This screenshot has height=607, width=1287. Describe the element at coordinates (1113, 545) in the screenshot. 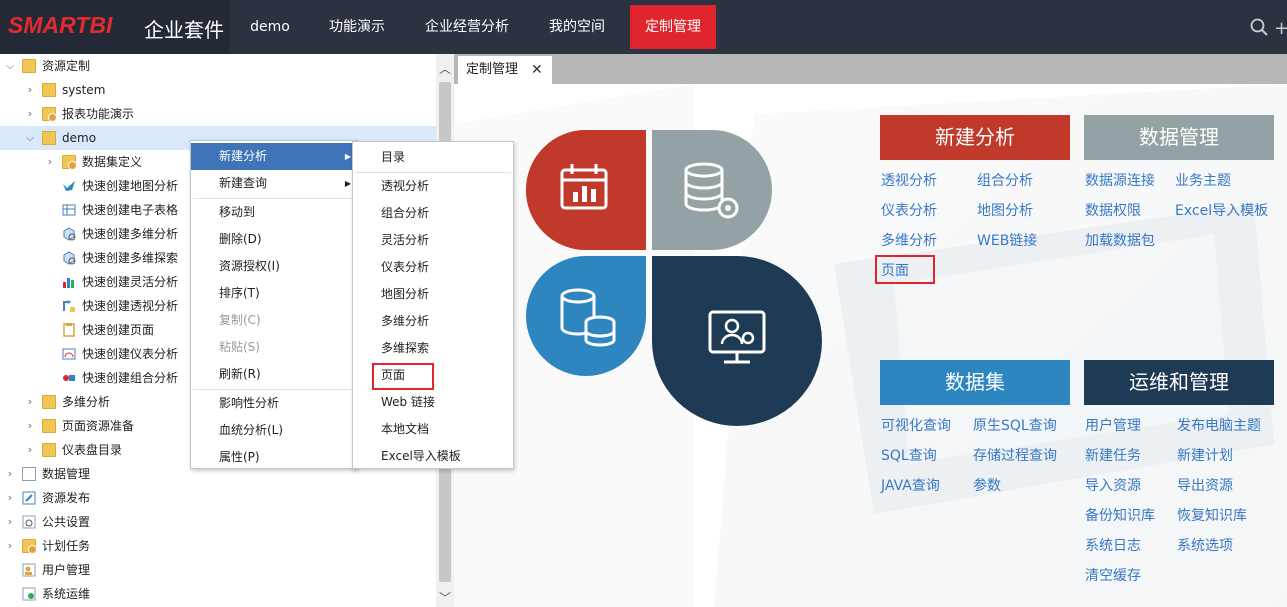

I see `link-system-log: 系统日志` at that location.